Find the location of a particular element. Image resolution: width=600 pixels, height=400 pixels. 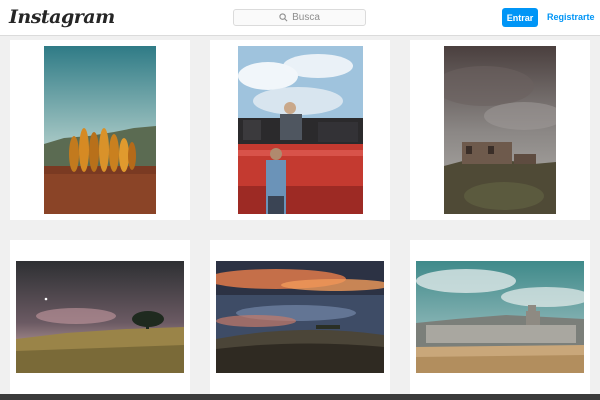

hilltop-village-photo is located at coordinates (500, 317).